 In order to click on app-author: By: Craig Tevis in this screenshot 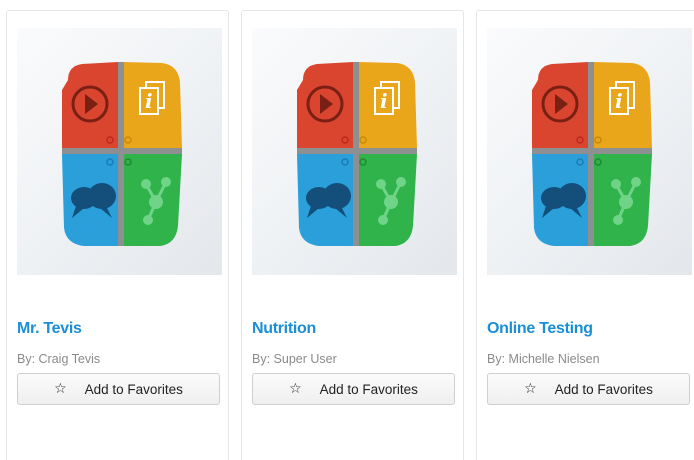, I will do `click(59, 359)`.